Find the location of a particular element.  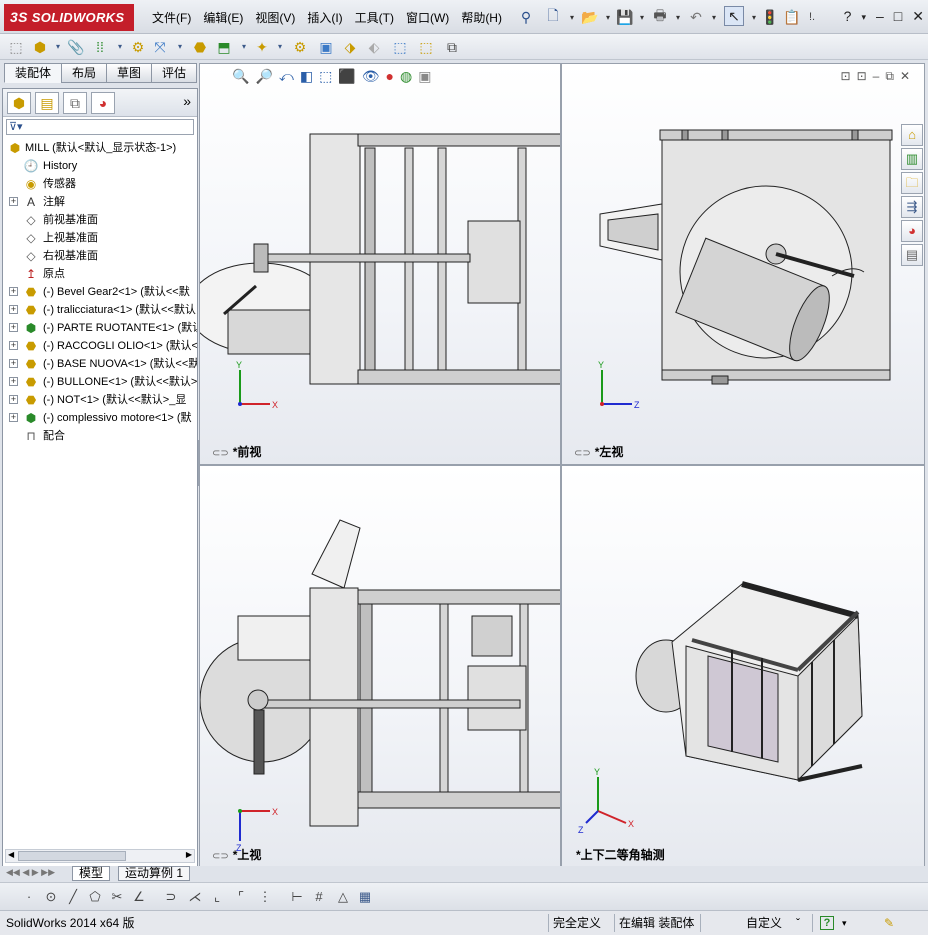

design-library-icon: ▥ is located at coordinates (912, 159).